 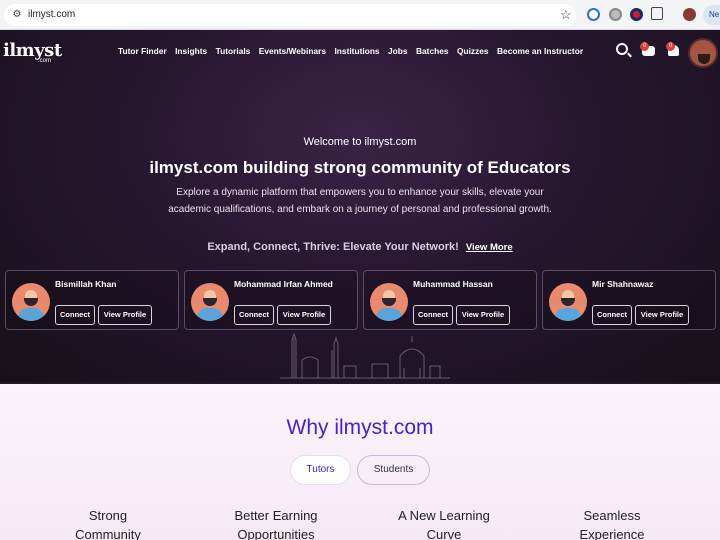 I want to click on profile-card: Muhammad Hassan Connect View Profile, so click(x=450, y=300).